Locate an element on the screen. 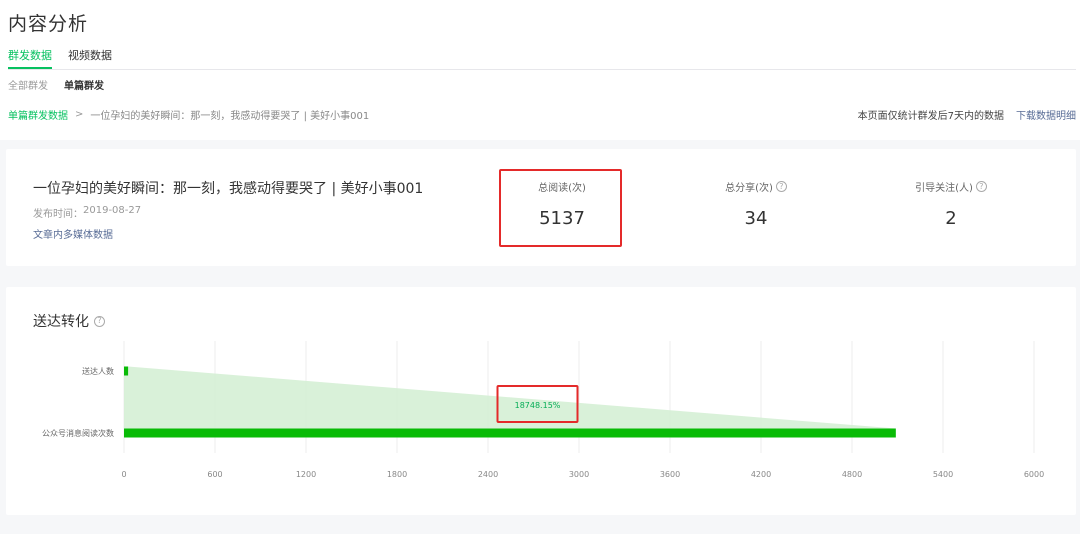 This screenshot has width=1080, height=534. x-tick-label: 4800 is located at coordinates (852, 474).